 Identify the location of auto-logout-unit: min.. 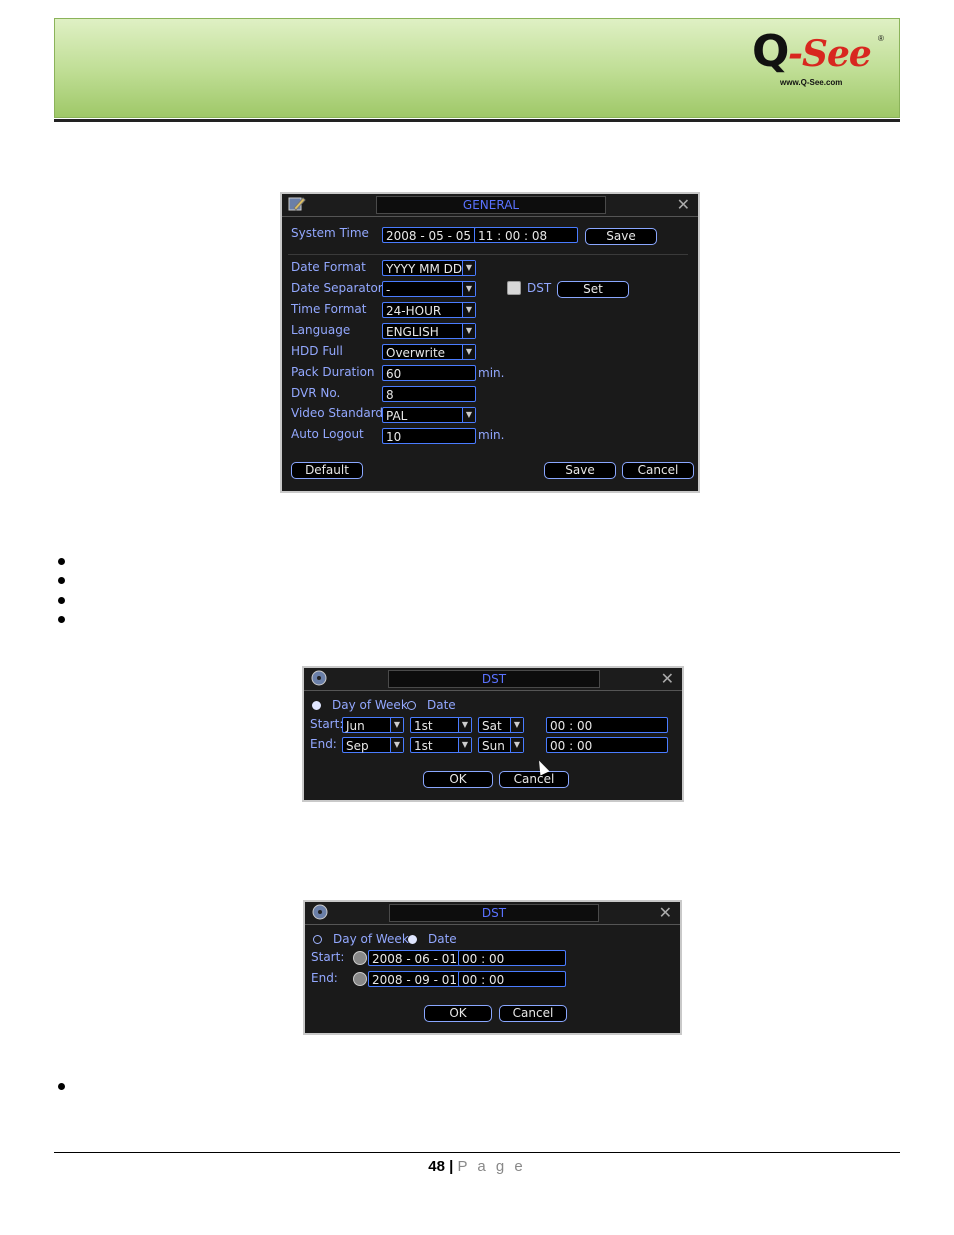
(491, 435).